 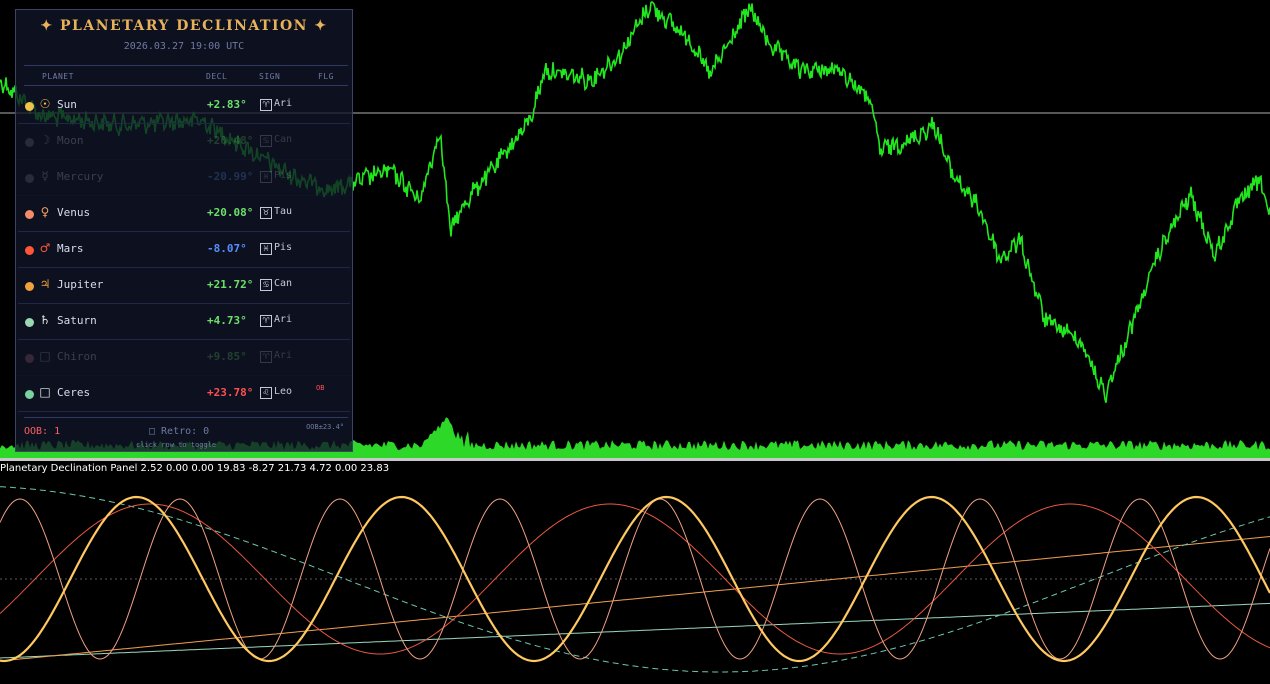 I want to click on zodiac-sign-label: Tau, so click(x=283, y=211).